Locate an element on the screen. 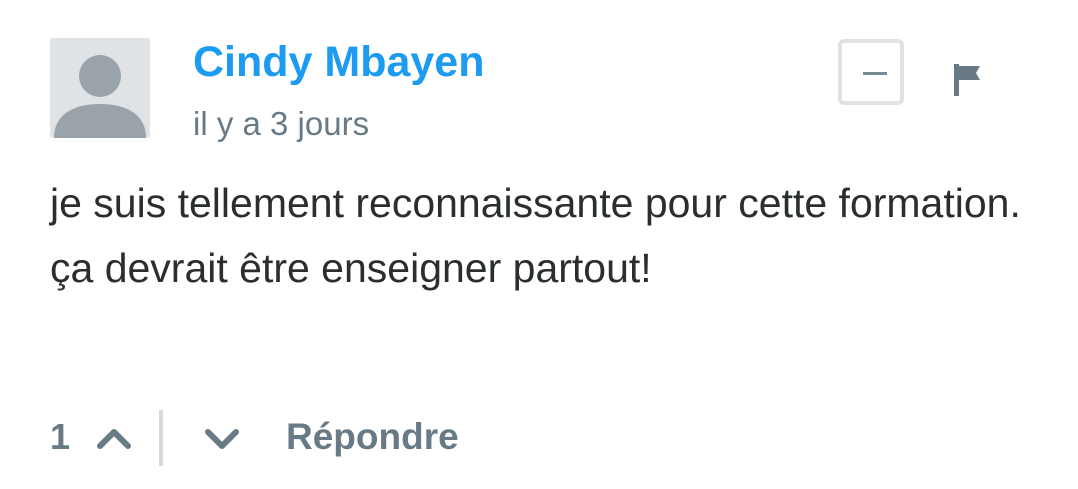 Image resolution: width=1078 pixels, height=489 pixels. flag-icon is located at coordinates (967, 80).